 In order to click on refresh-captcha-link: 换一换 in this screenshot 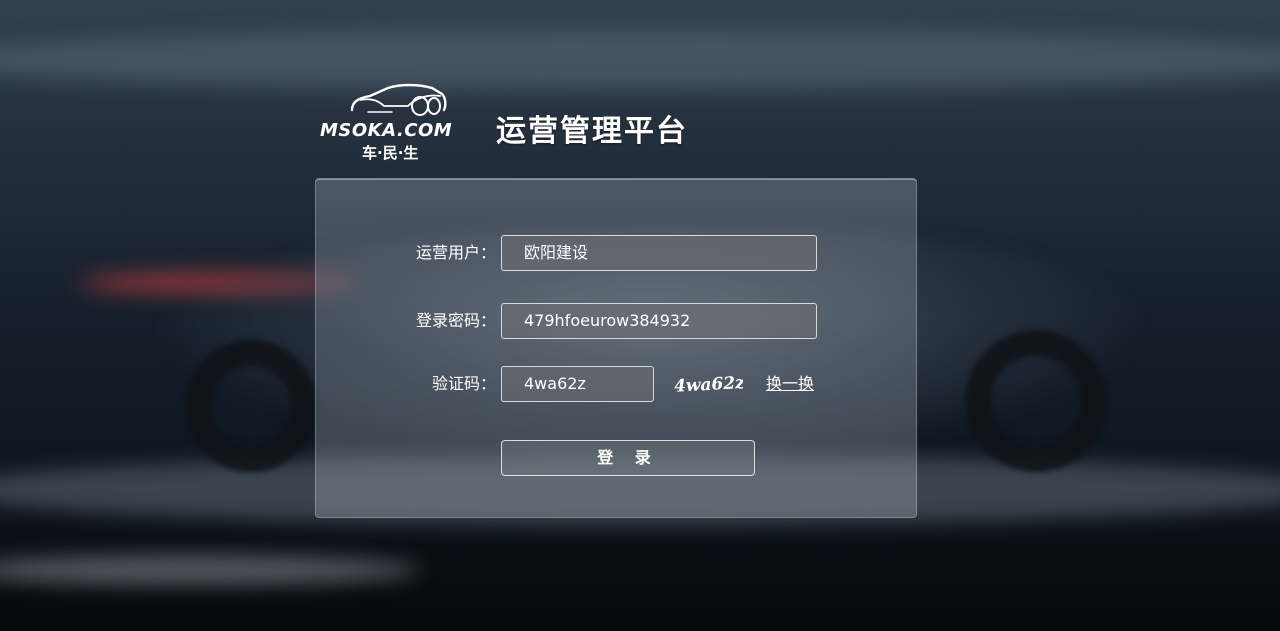, I will do `click(790, 384)`.